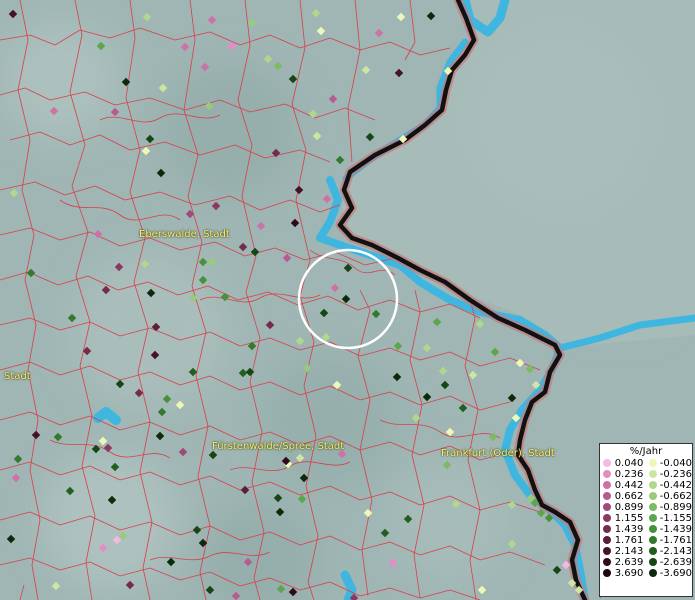  Describe the element at coordinates (675, 463) in the screenshot. I see `legend-value-negative: -0.040` at that location.